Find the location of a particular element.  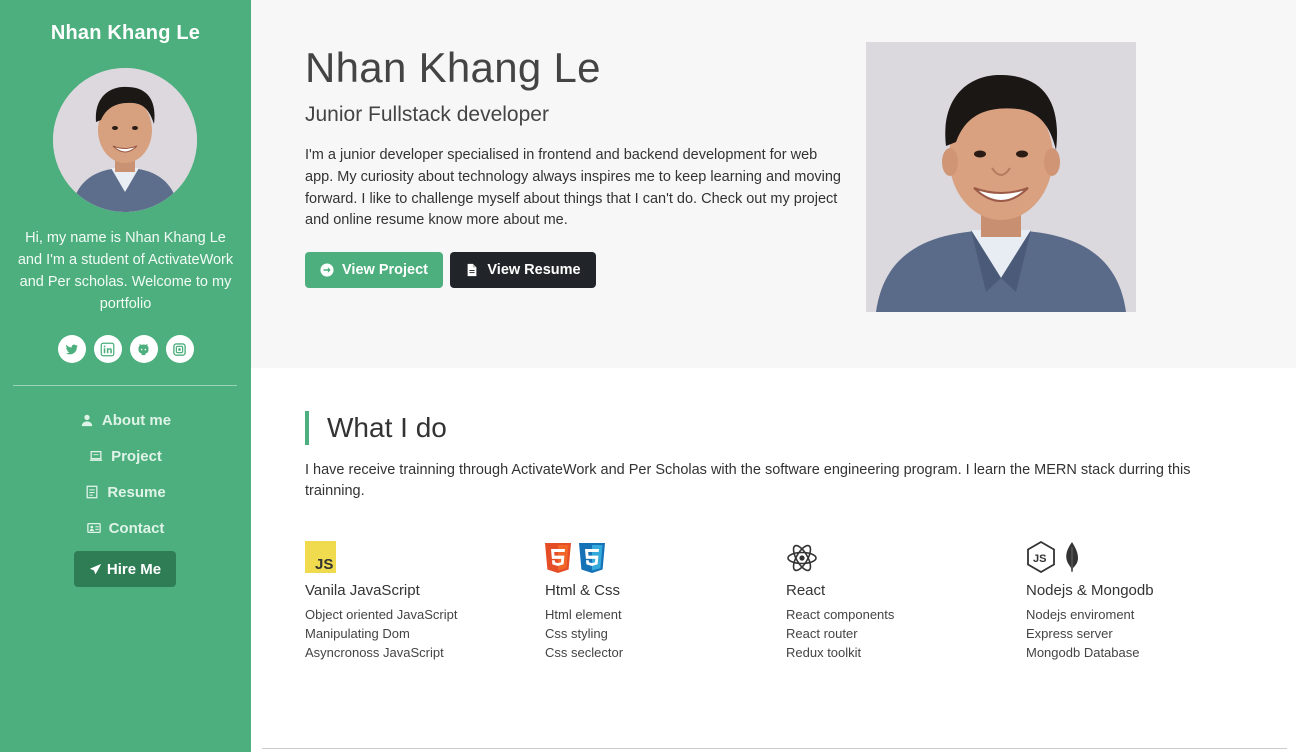

contact-card-icon is located at coordinates (93, 528).